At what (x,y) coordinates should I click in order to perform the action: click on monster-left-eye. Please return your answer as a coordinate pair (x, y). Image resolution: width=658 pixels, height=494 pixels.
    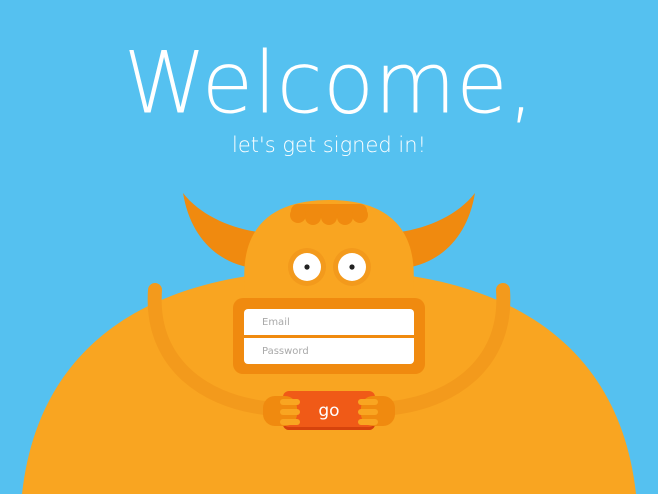
    Looking at the image, I should click on (307, 267).